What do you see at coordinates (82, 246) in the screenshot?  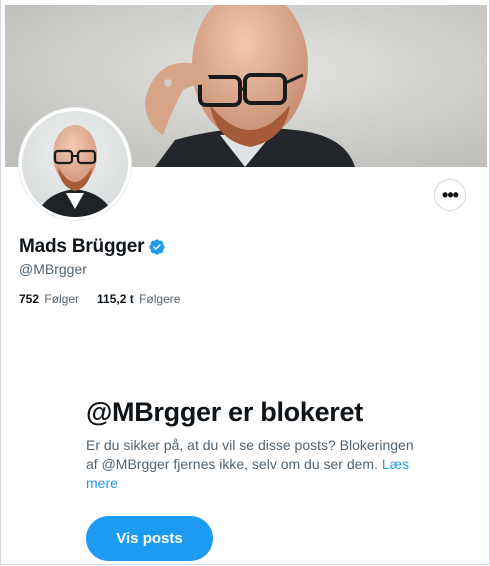 I see `display-name: Mads Brügger` at bounding box center [82, 246].